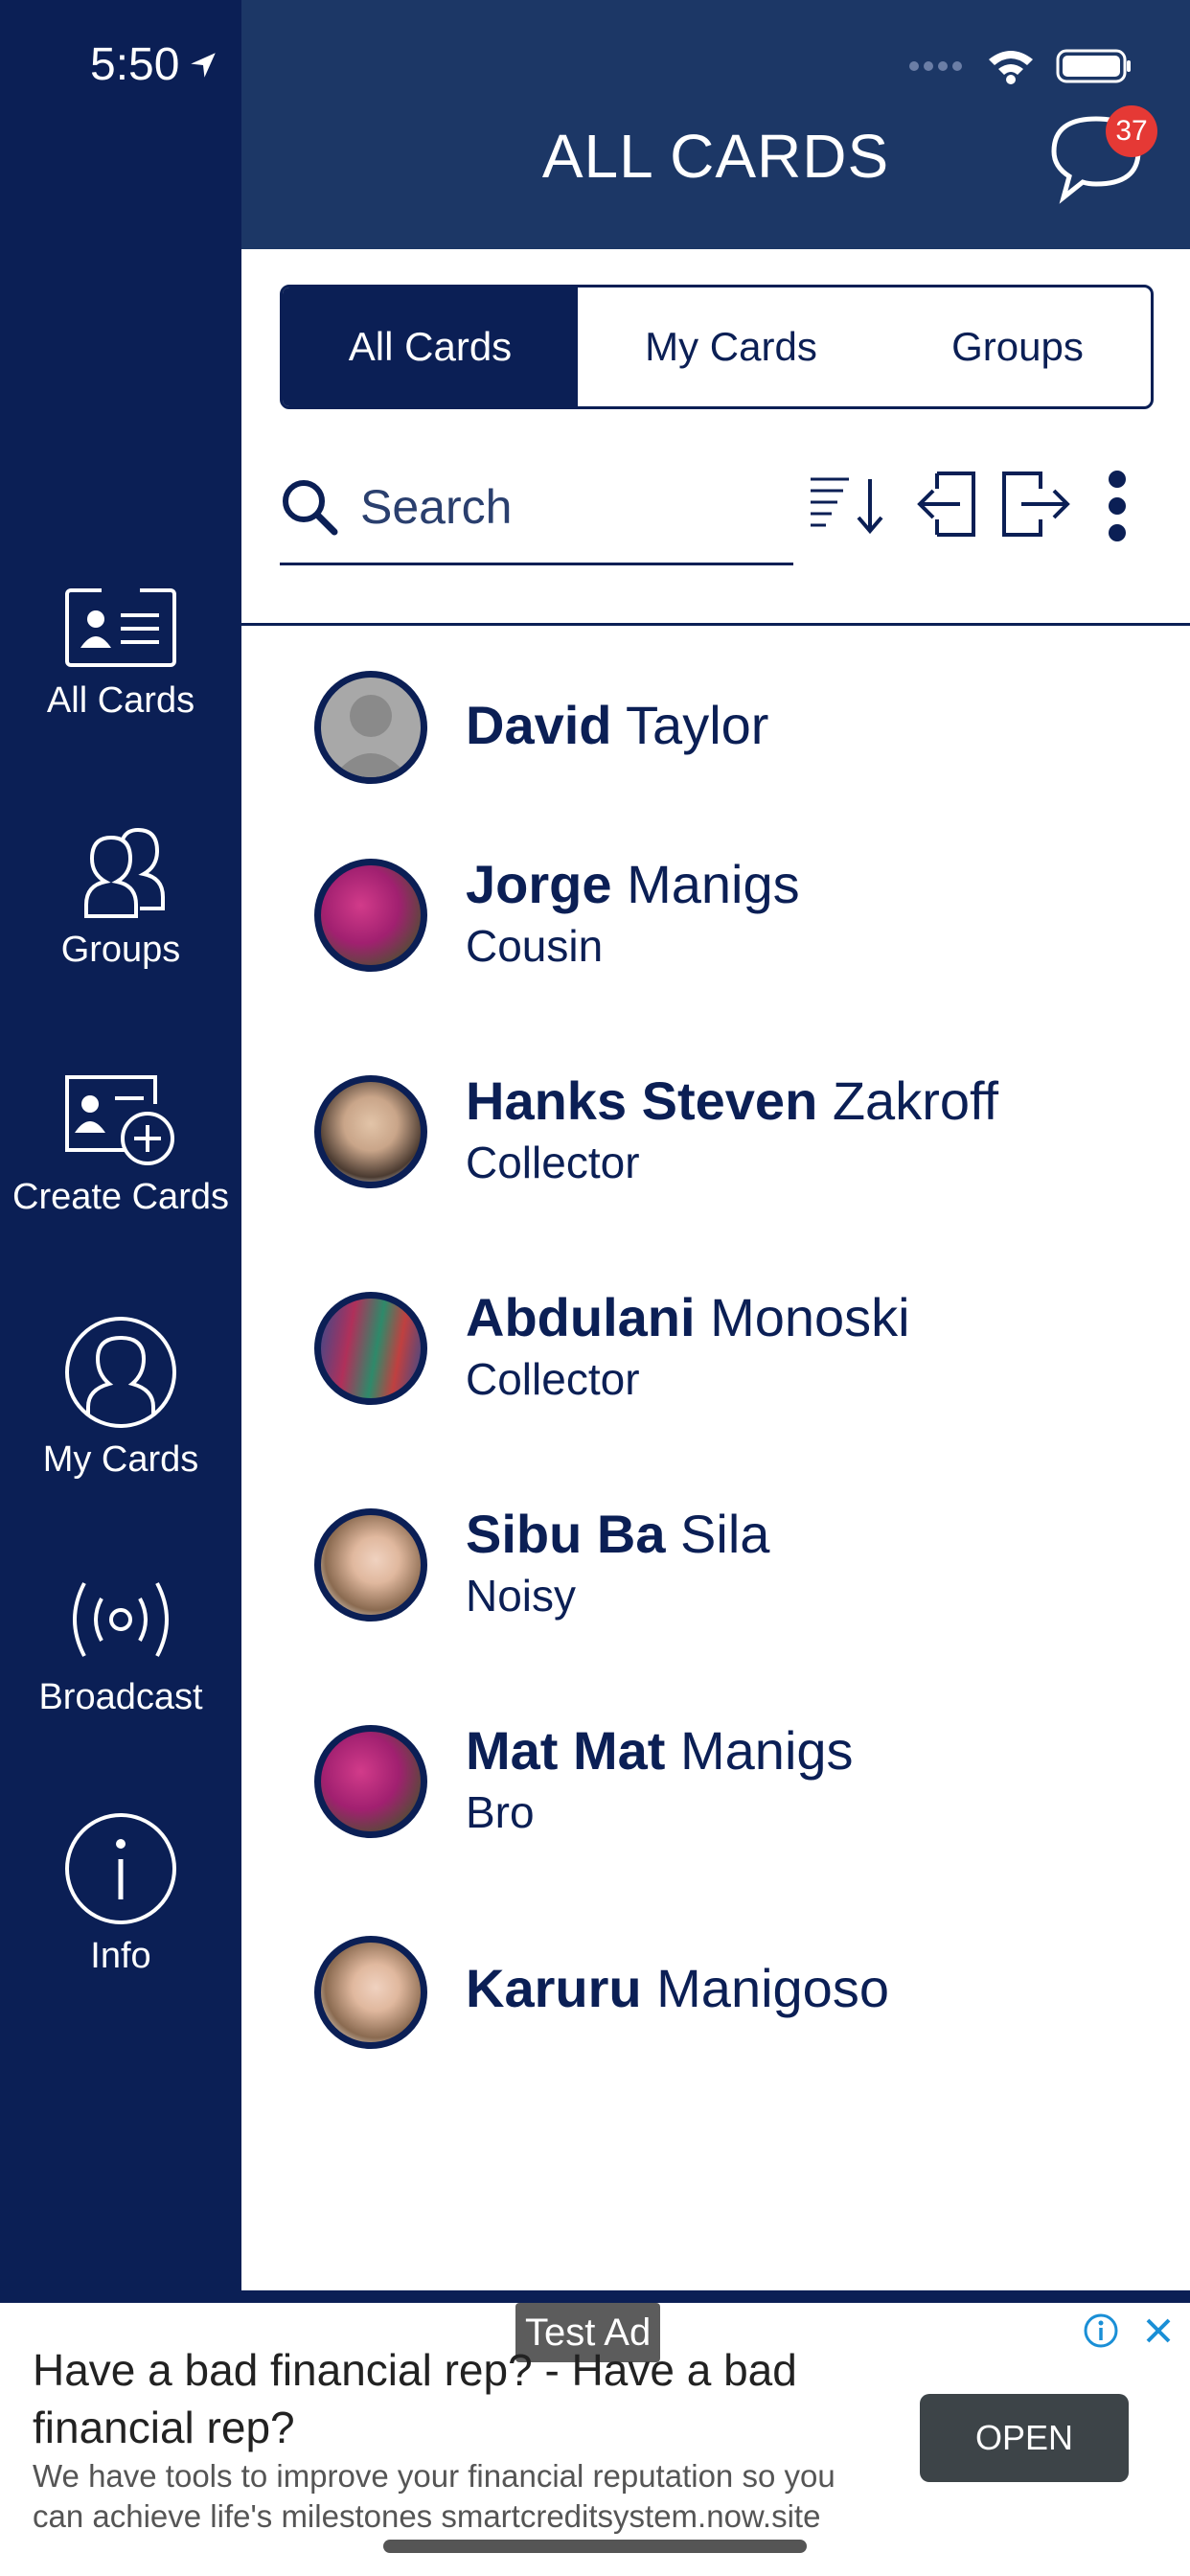  I want to click on sidebar-item-groups: Groups, so click(121, 897).